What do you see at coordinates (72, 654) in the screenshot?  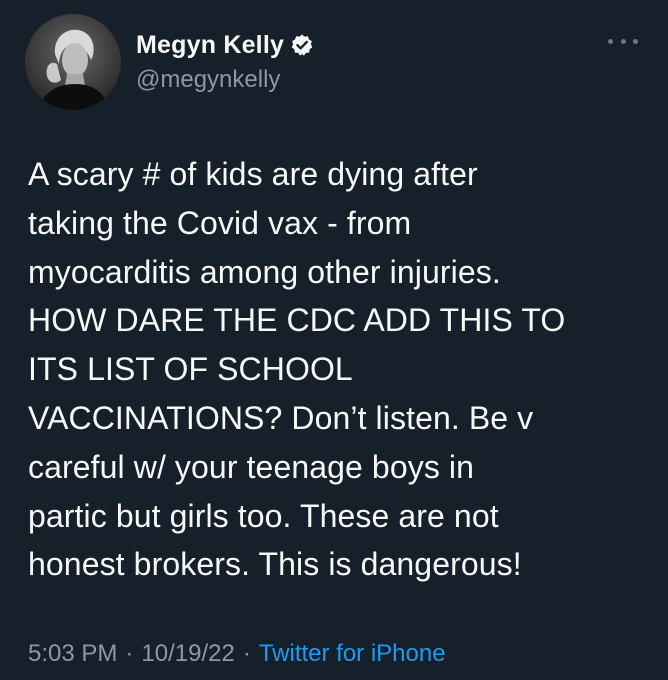 I see `tweet-time: 5:03 PM` at bounding box center [72, 654].